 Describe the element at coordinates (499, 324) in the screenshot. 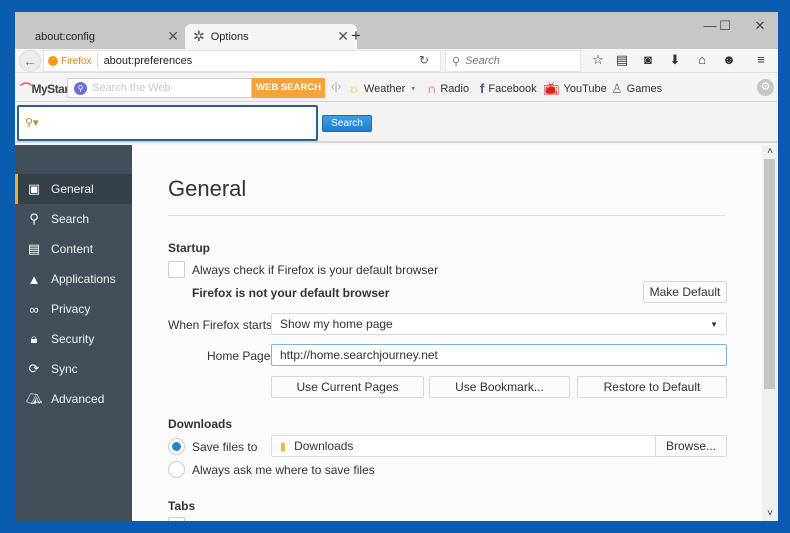

I see `when-starts-select: Show my home page ▼` at that location.